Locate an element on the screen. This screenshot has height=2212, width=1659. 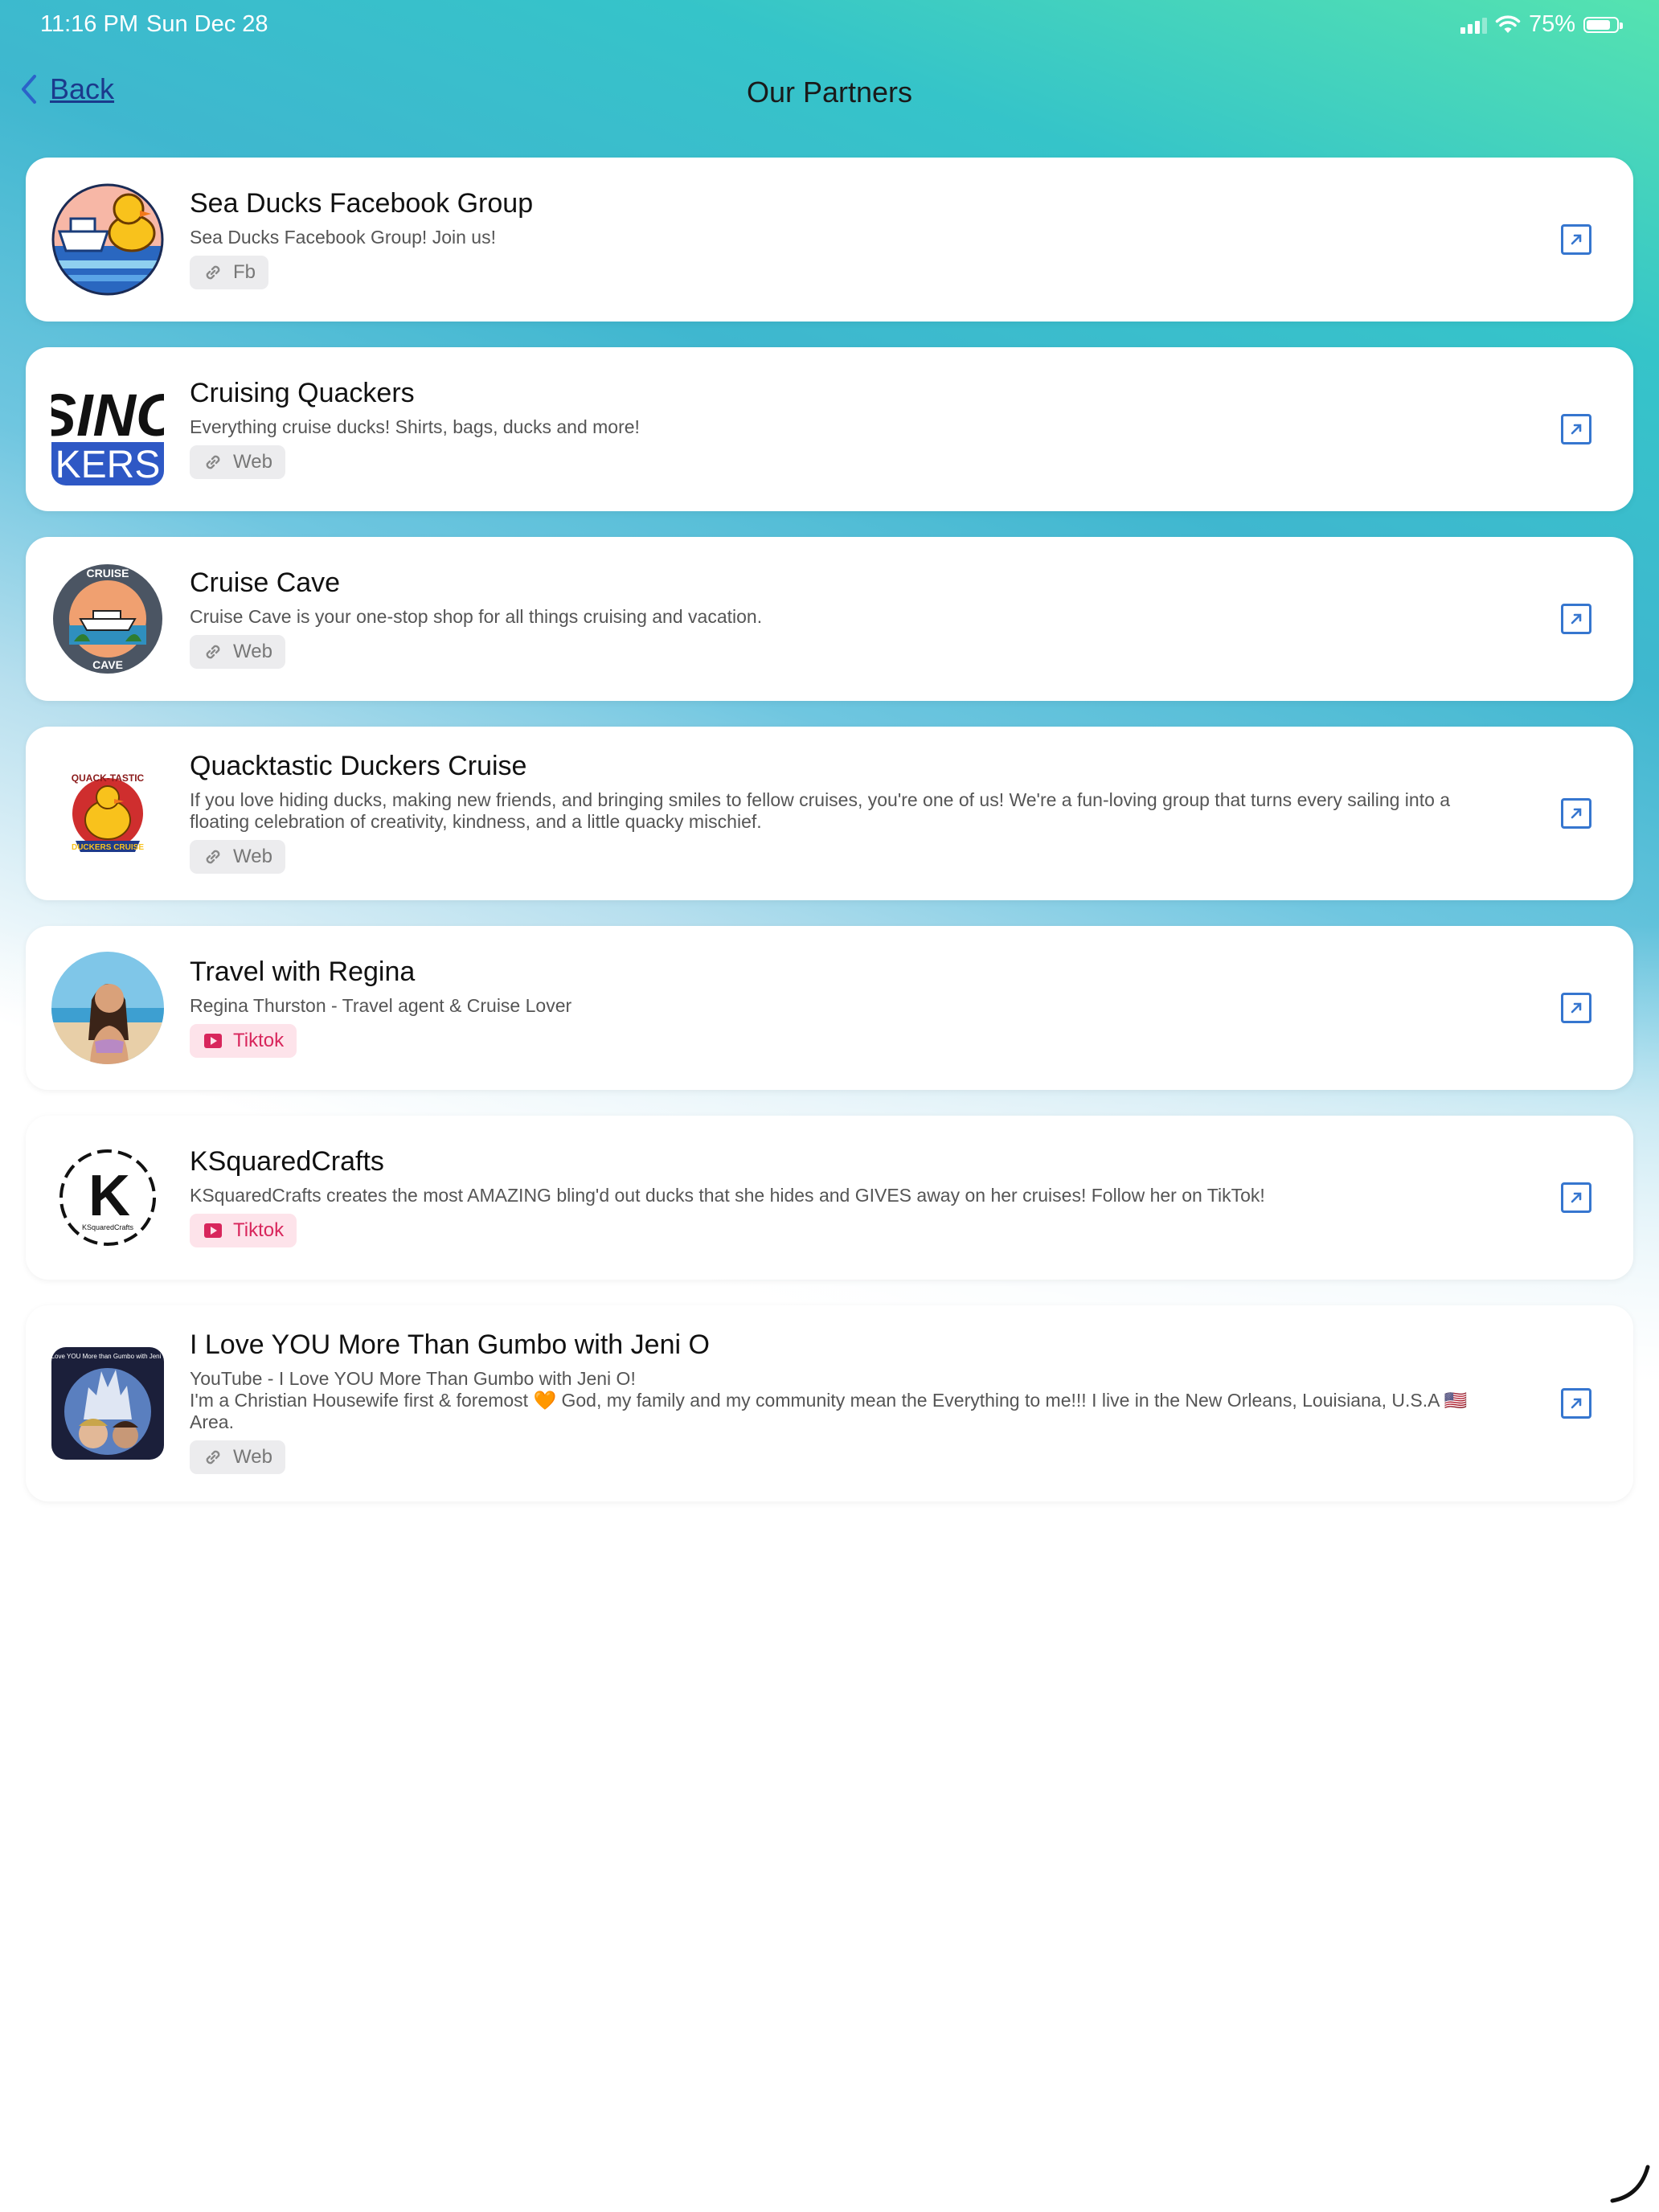
partner-title: Cruise Cave is located at coordinates (265, 582).